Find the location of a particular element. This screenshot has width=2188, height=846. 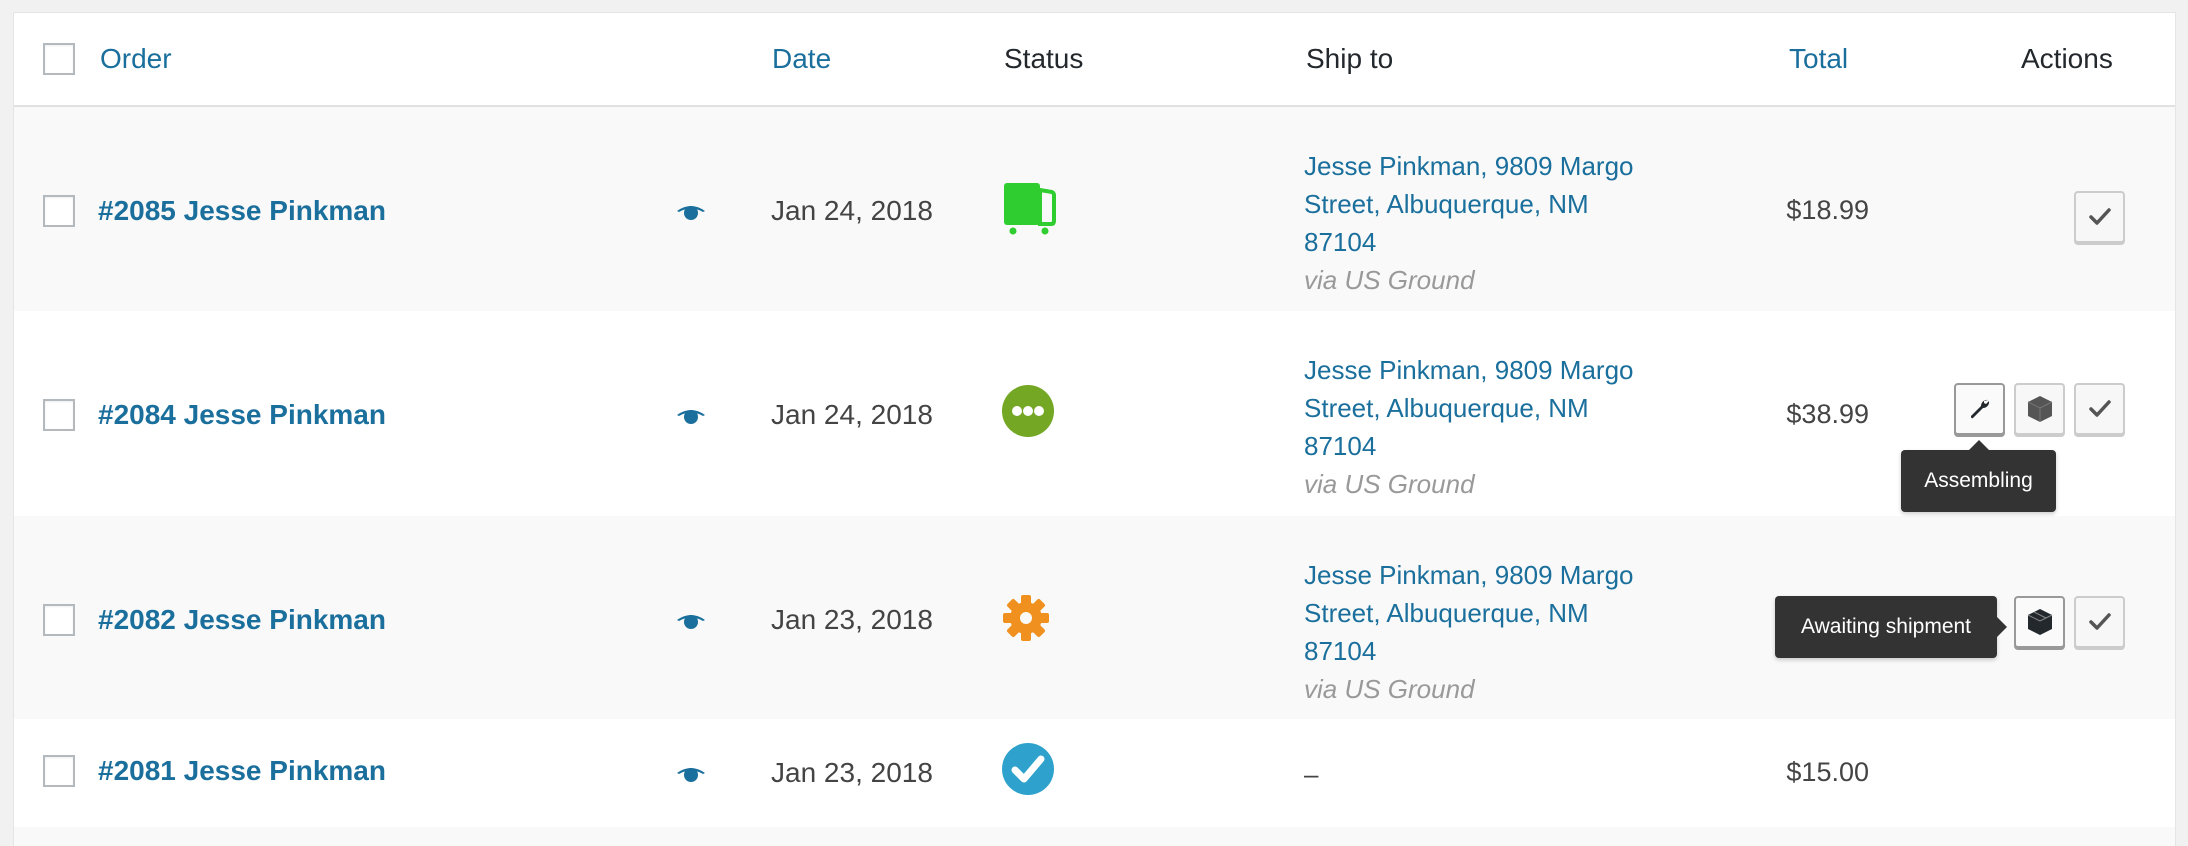

assembling-button is located at coordinates (1979, 409).